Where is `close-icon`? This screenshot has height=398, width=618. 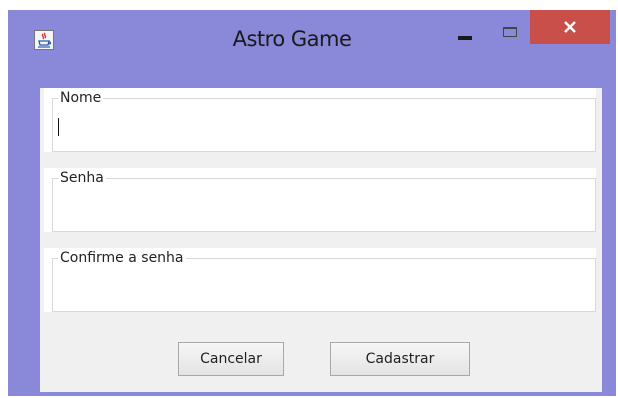
close-icon is located at coordinates (570, 27).